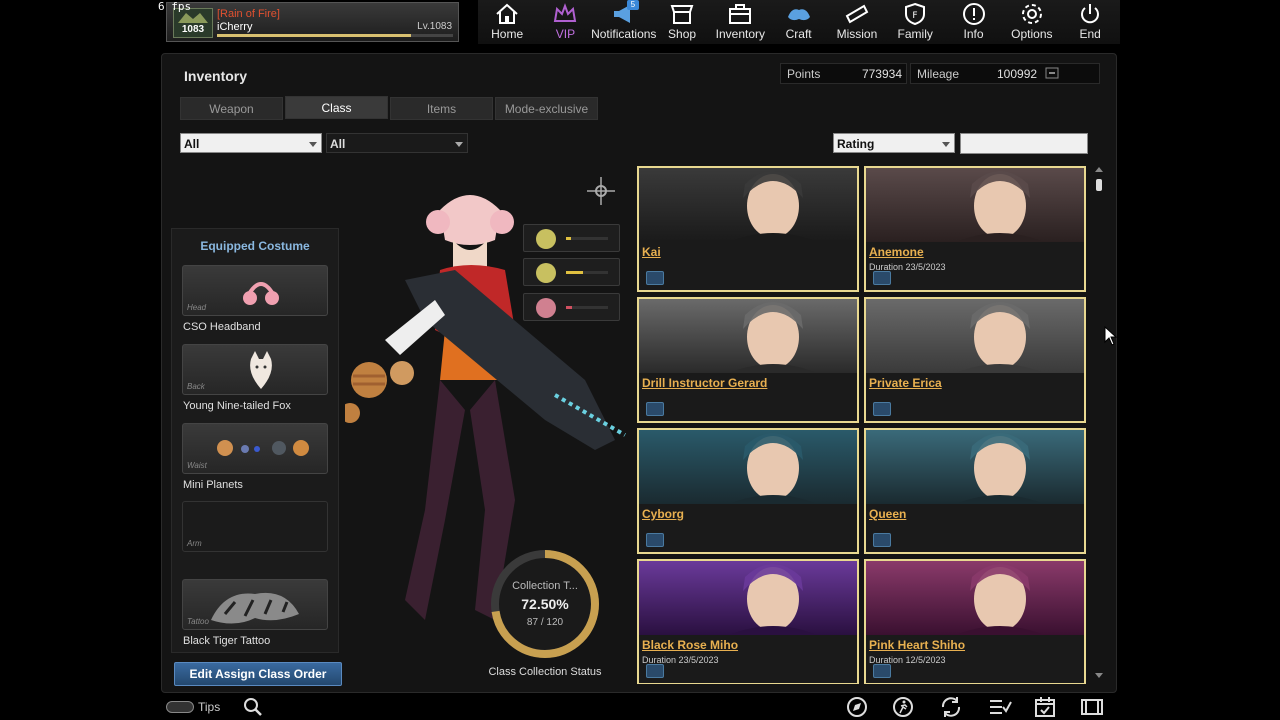 The height and width of the screenshot is (720, 1280). I want to click on search-icon, so click(253, 707).